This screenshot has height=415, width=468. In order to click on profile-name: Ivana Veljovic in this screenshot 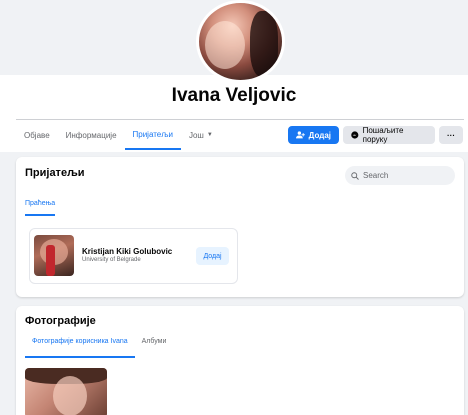, I will do `click(234, 95)`.